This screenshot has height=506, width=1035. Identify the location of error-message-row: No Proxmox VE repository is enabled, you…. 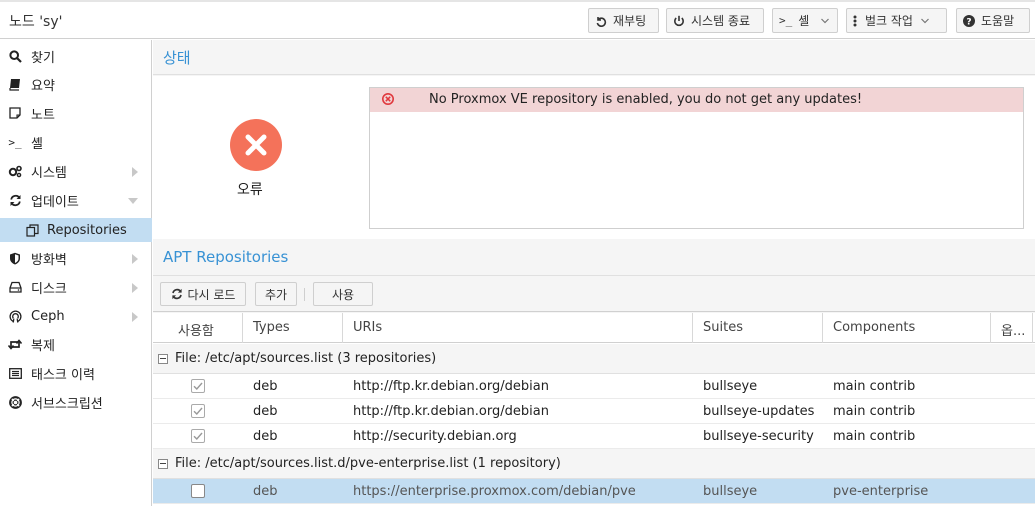
(696, 100).